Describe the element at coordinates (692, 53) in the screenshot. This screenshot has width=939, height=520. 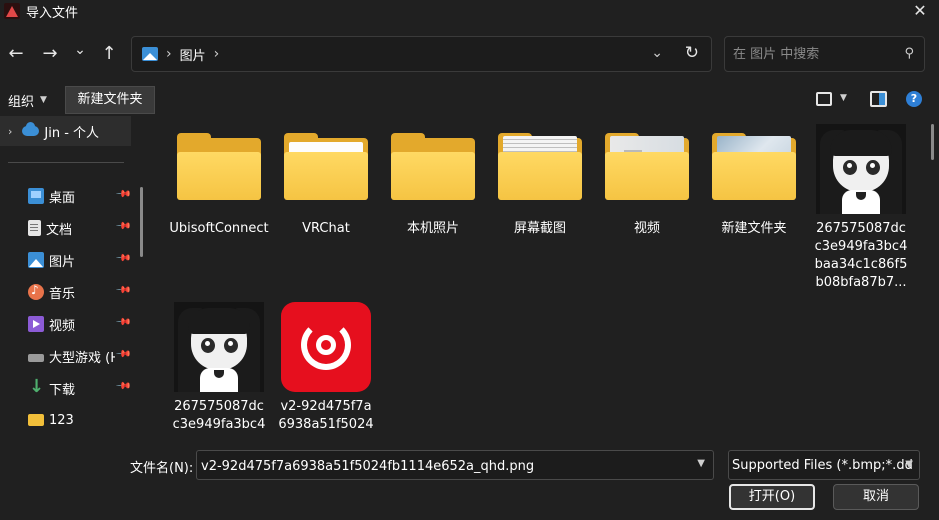
I see `refresh-icon: ↻` at that location.